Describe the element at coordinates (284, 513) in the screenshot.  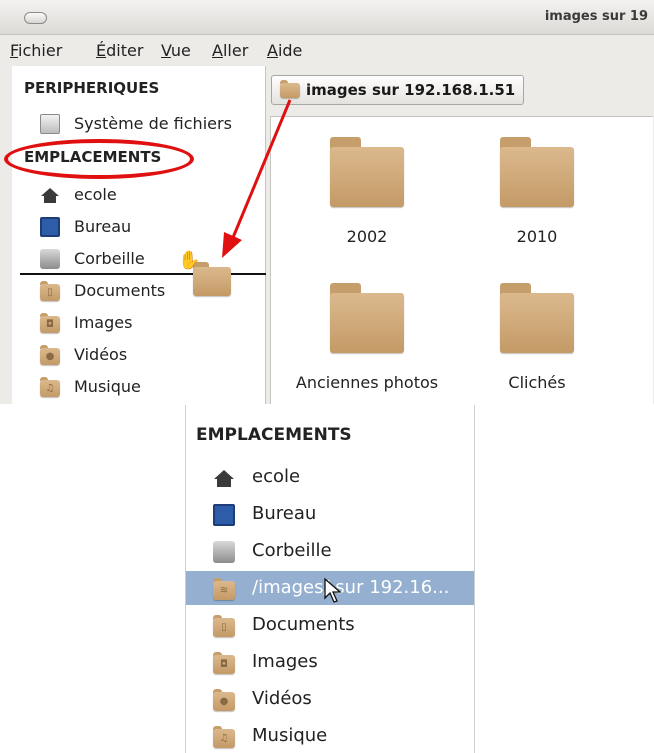
I see `sidebar-item-label: Bureau` at that location.